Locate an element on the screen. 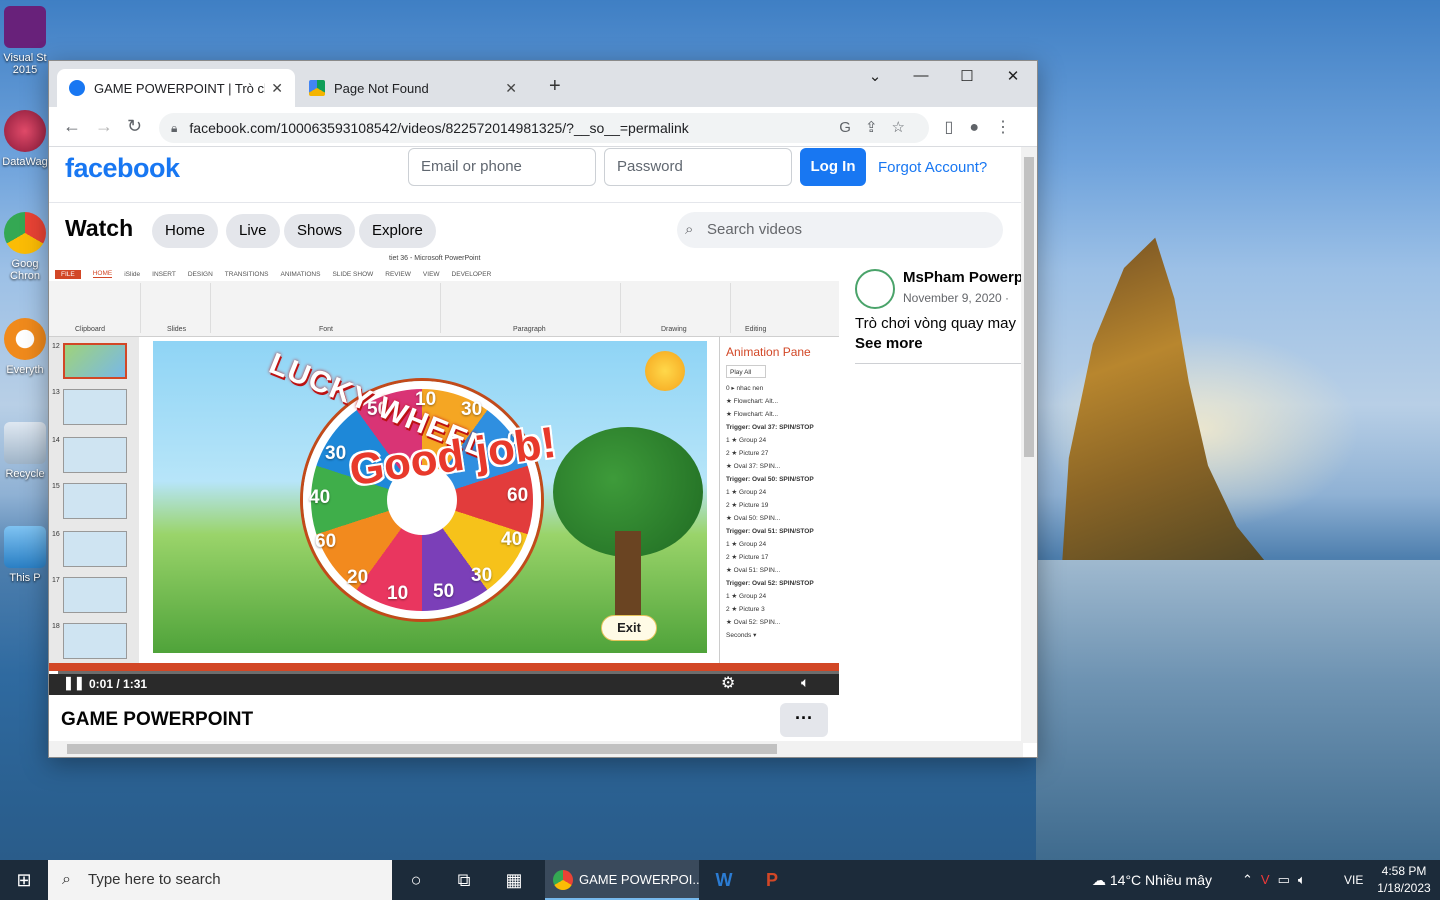 This screenshot has width=1440, height=900. wheel-number: 50 is located at coordinates (444, 591).